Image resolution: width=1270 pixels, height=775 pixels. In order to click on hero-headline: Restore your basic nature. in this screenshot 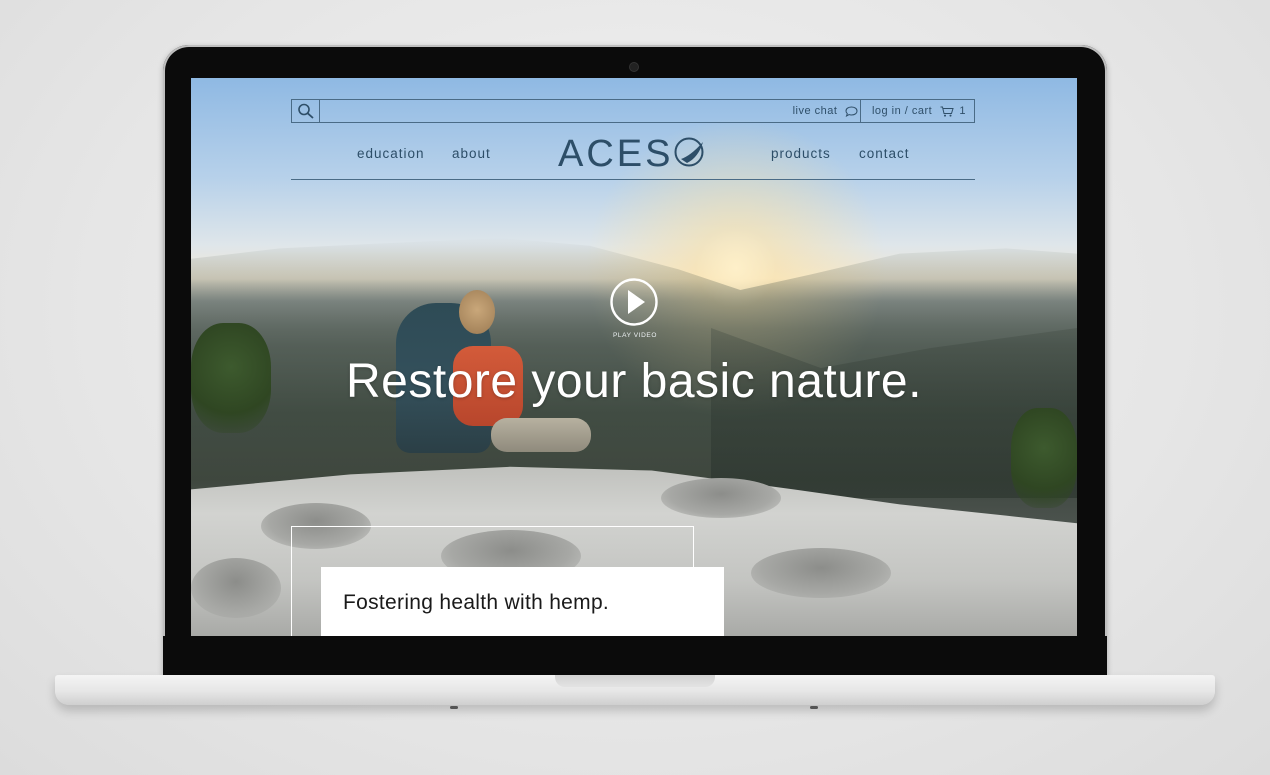, I will do `click(634, 381)`.